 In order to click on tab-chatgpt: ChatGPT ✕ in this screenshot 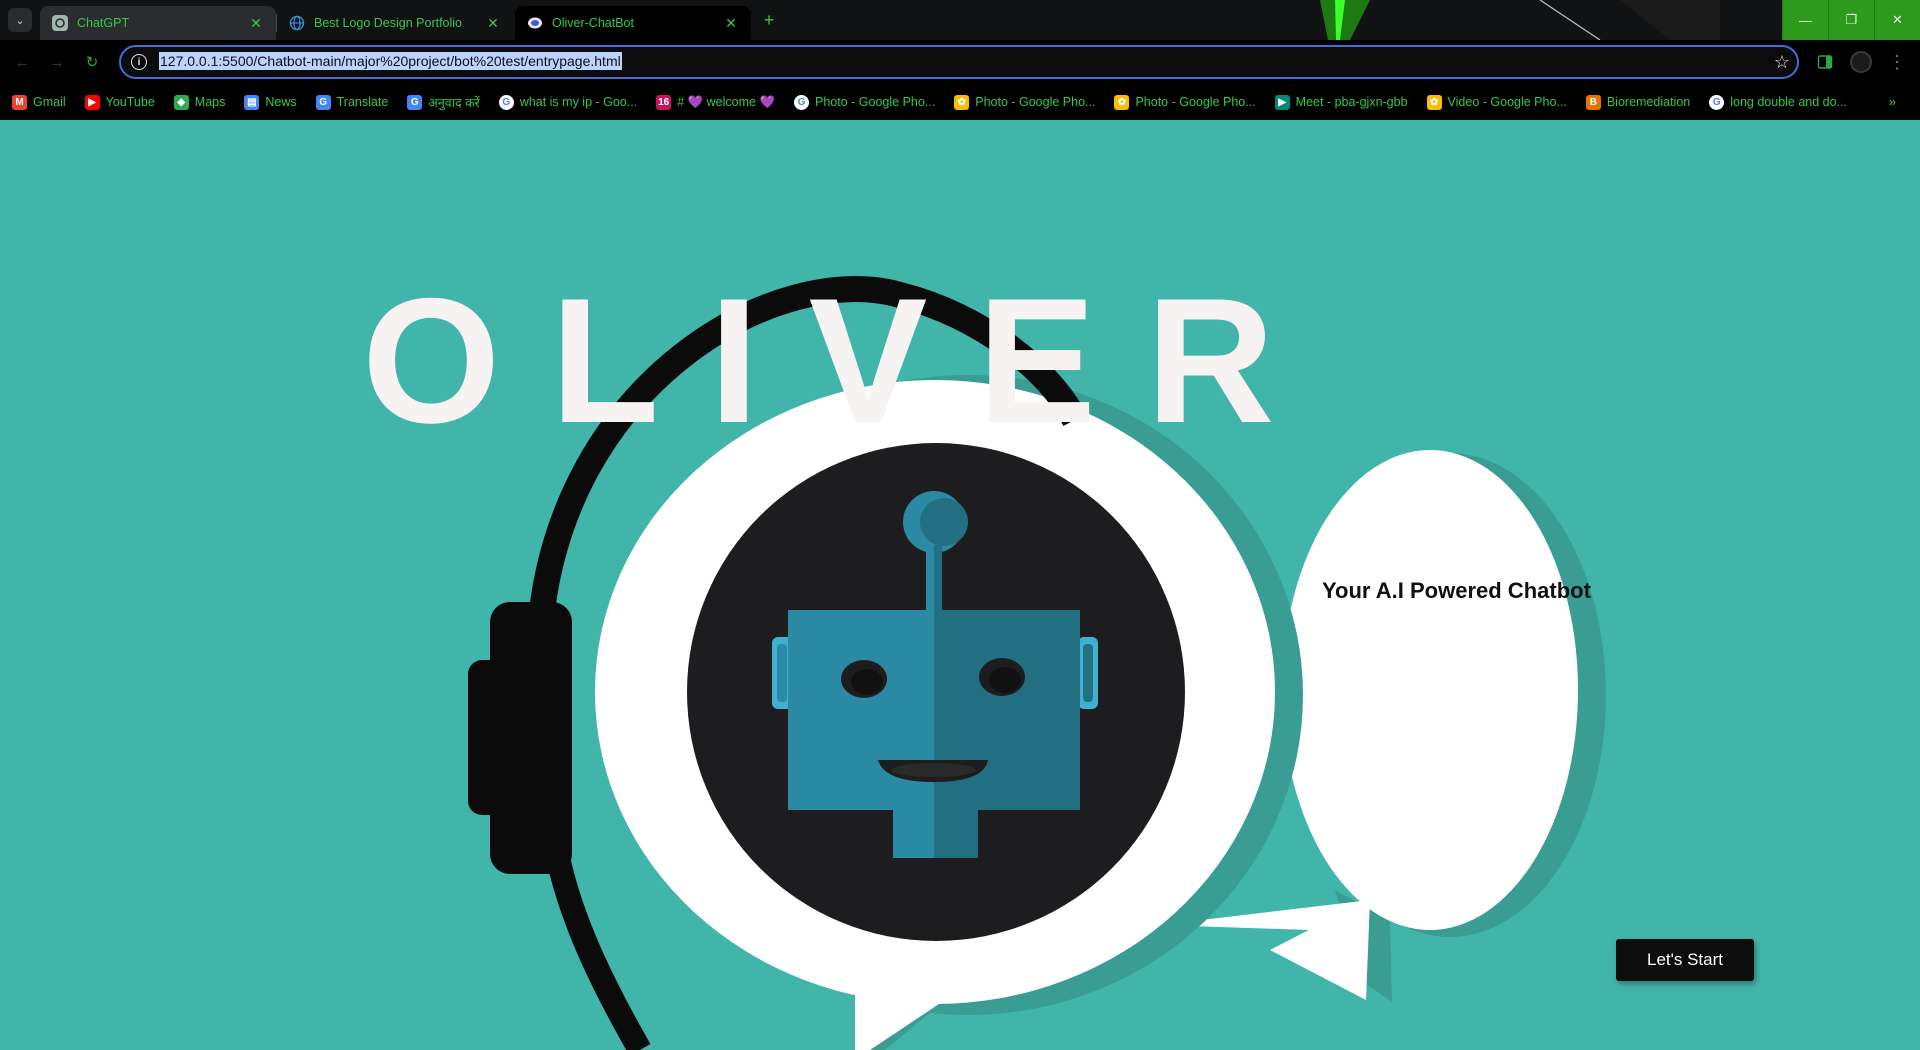, I will do `click(158, 23)`.